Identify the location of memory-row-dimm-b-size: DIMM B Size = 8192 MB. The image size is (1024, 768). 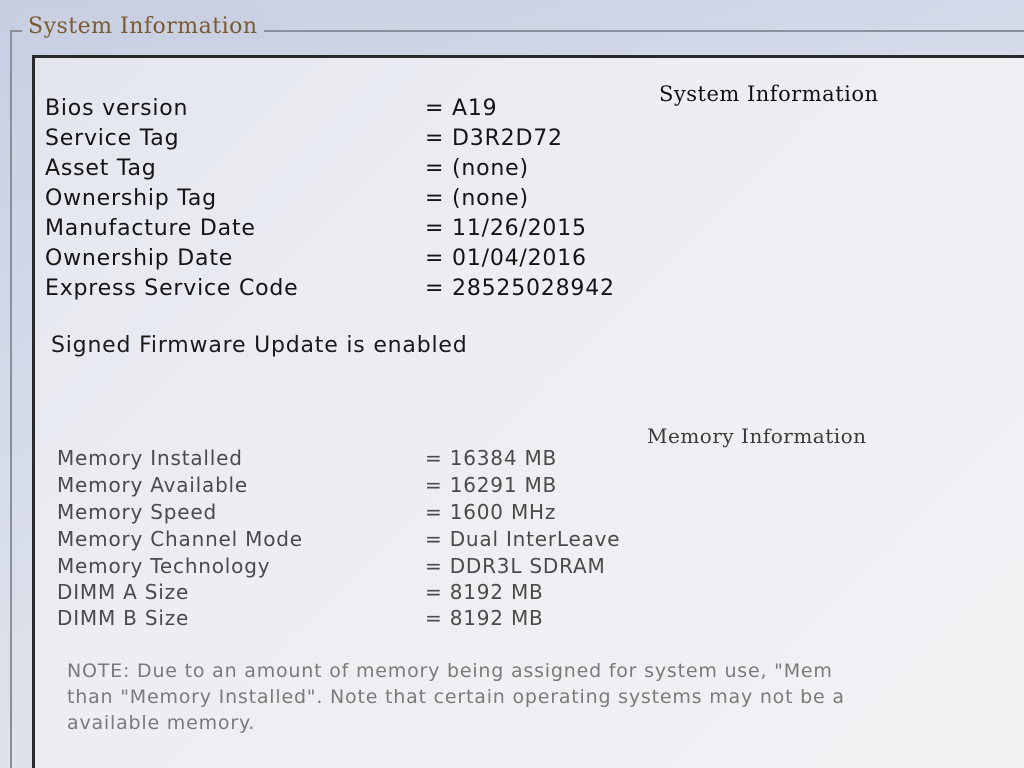
(525, 620).